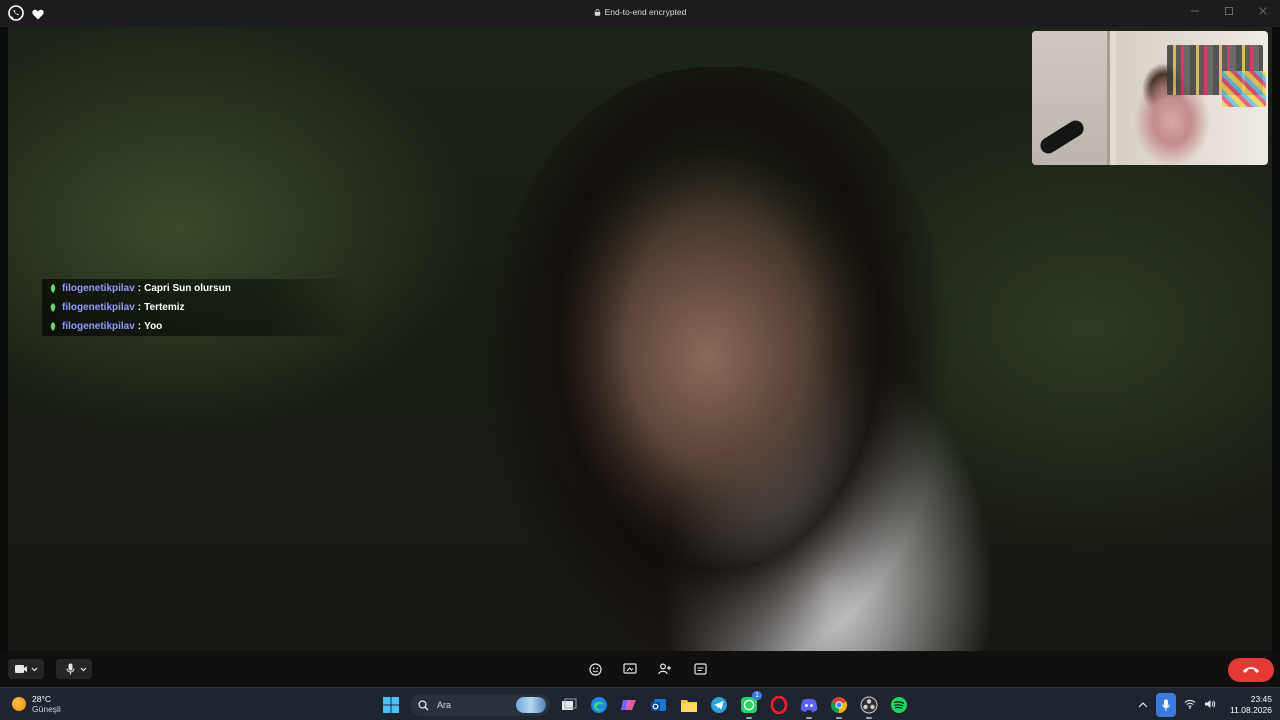  What do you see at coordinates (757, 695) in the screenshot?
I see `notification-badge: 1` at bounding box center [757, 695].